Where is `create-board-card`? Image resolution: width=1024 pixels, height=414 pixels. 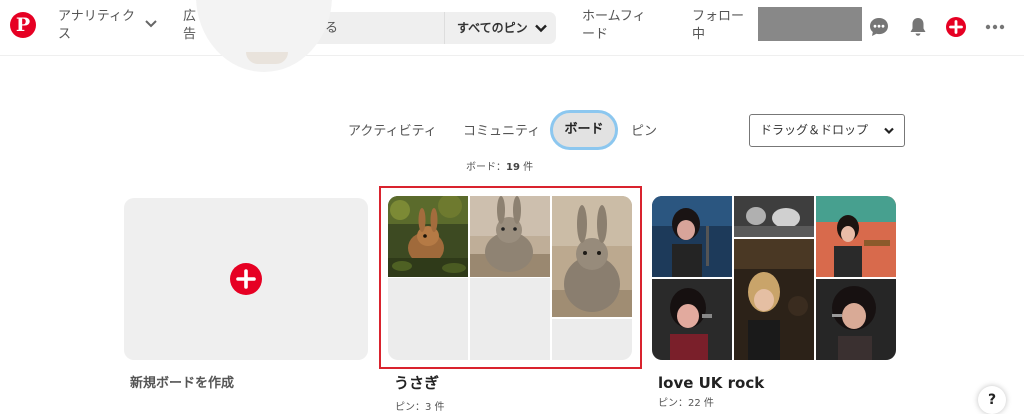 create-board-card is located at coordinates (246, 279).